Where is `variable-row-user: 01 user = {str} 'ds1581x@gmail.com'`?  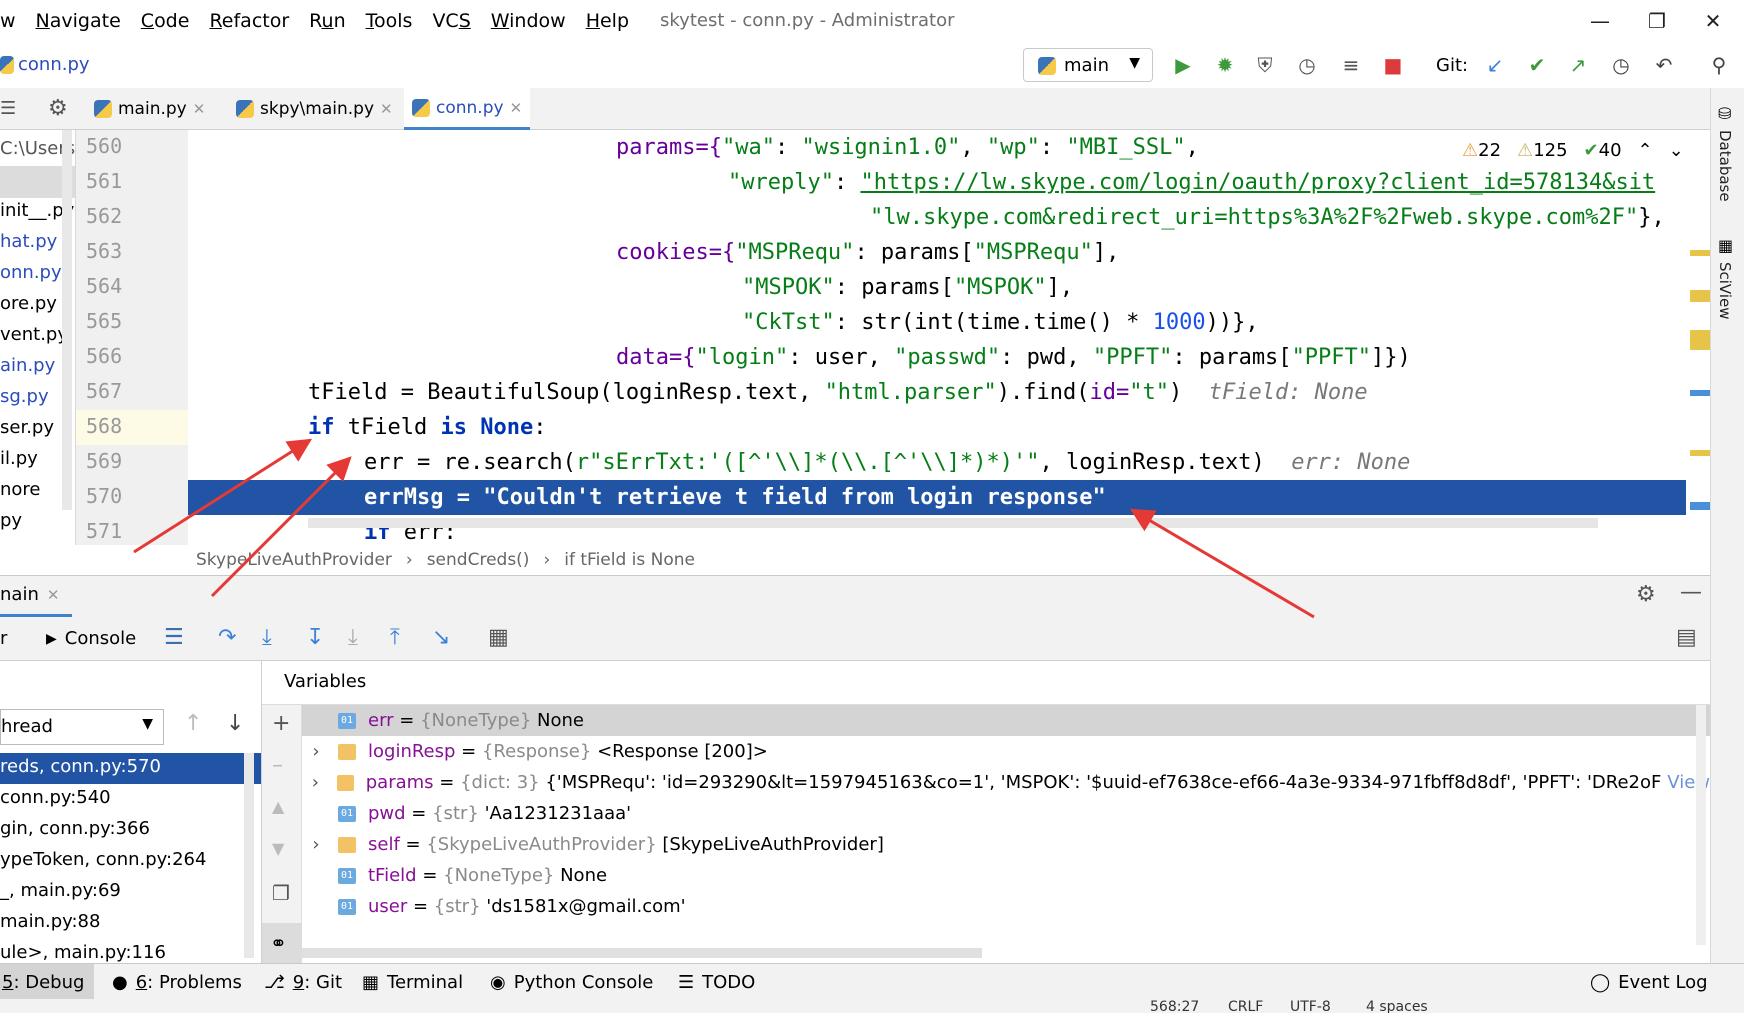 variable-row-user: 01 user = {str} 'ds1581x@gmail.com' is located at coordinates (1006, 906).